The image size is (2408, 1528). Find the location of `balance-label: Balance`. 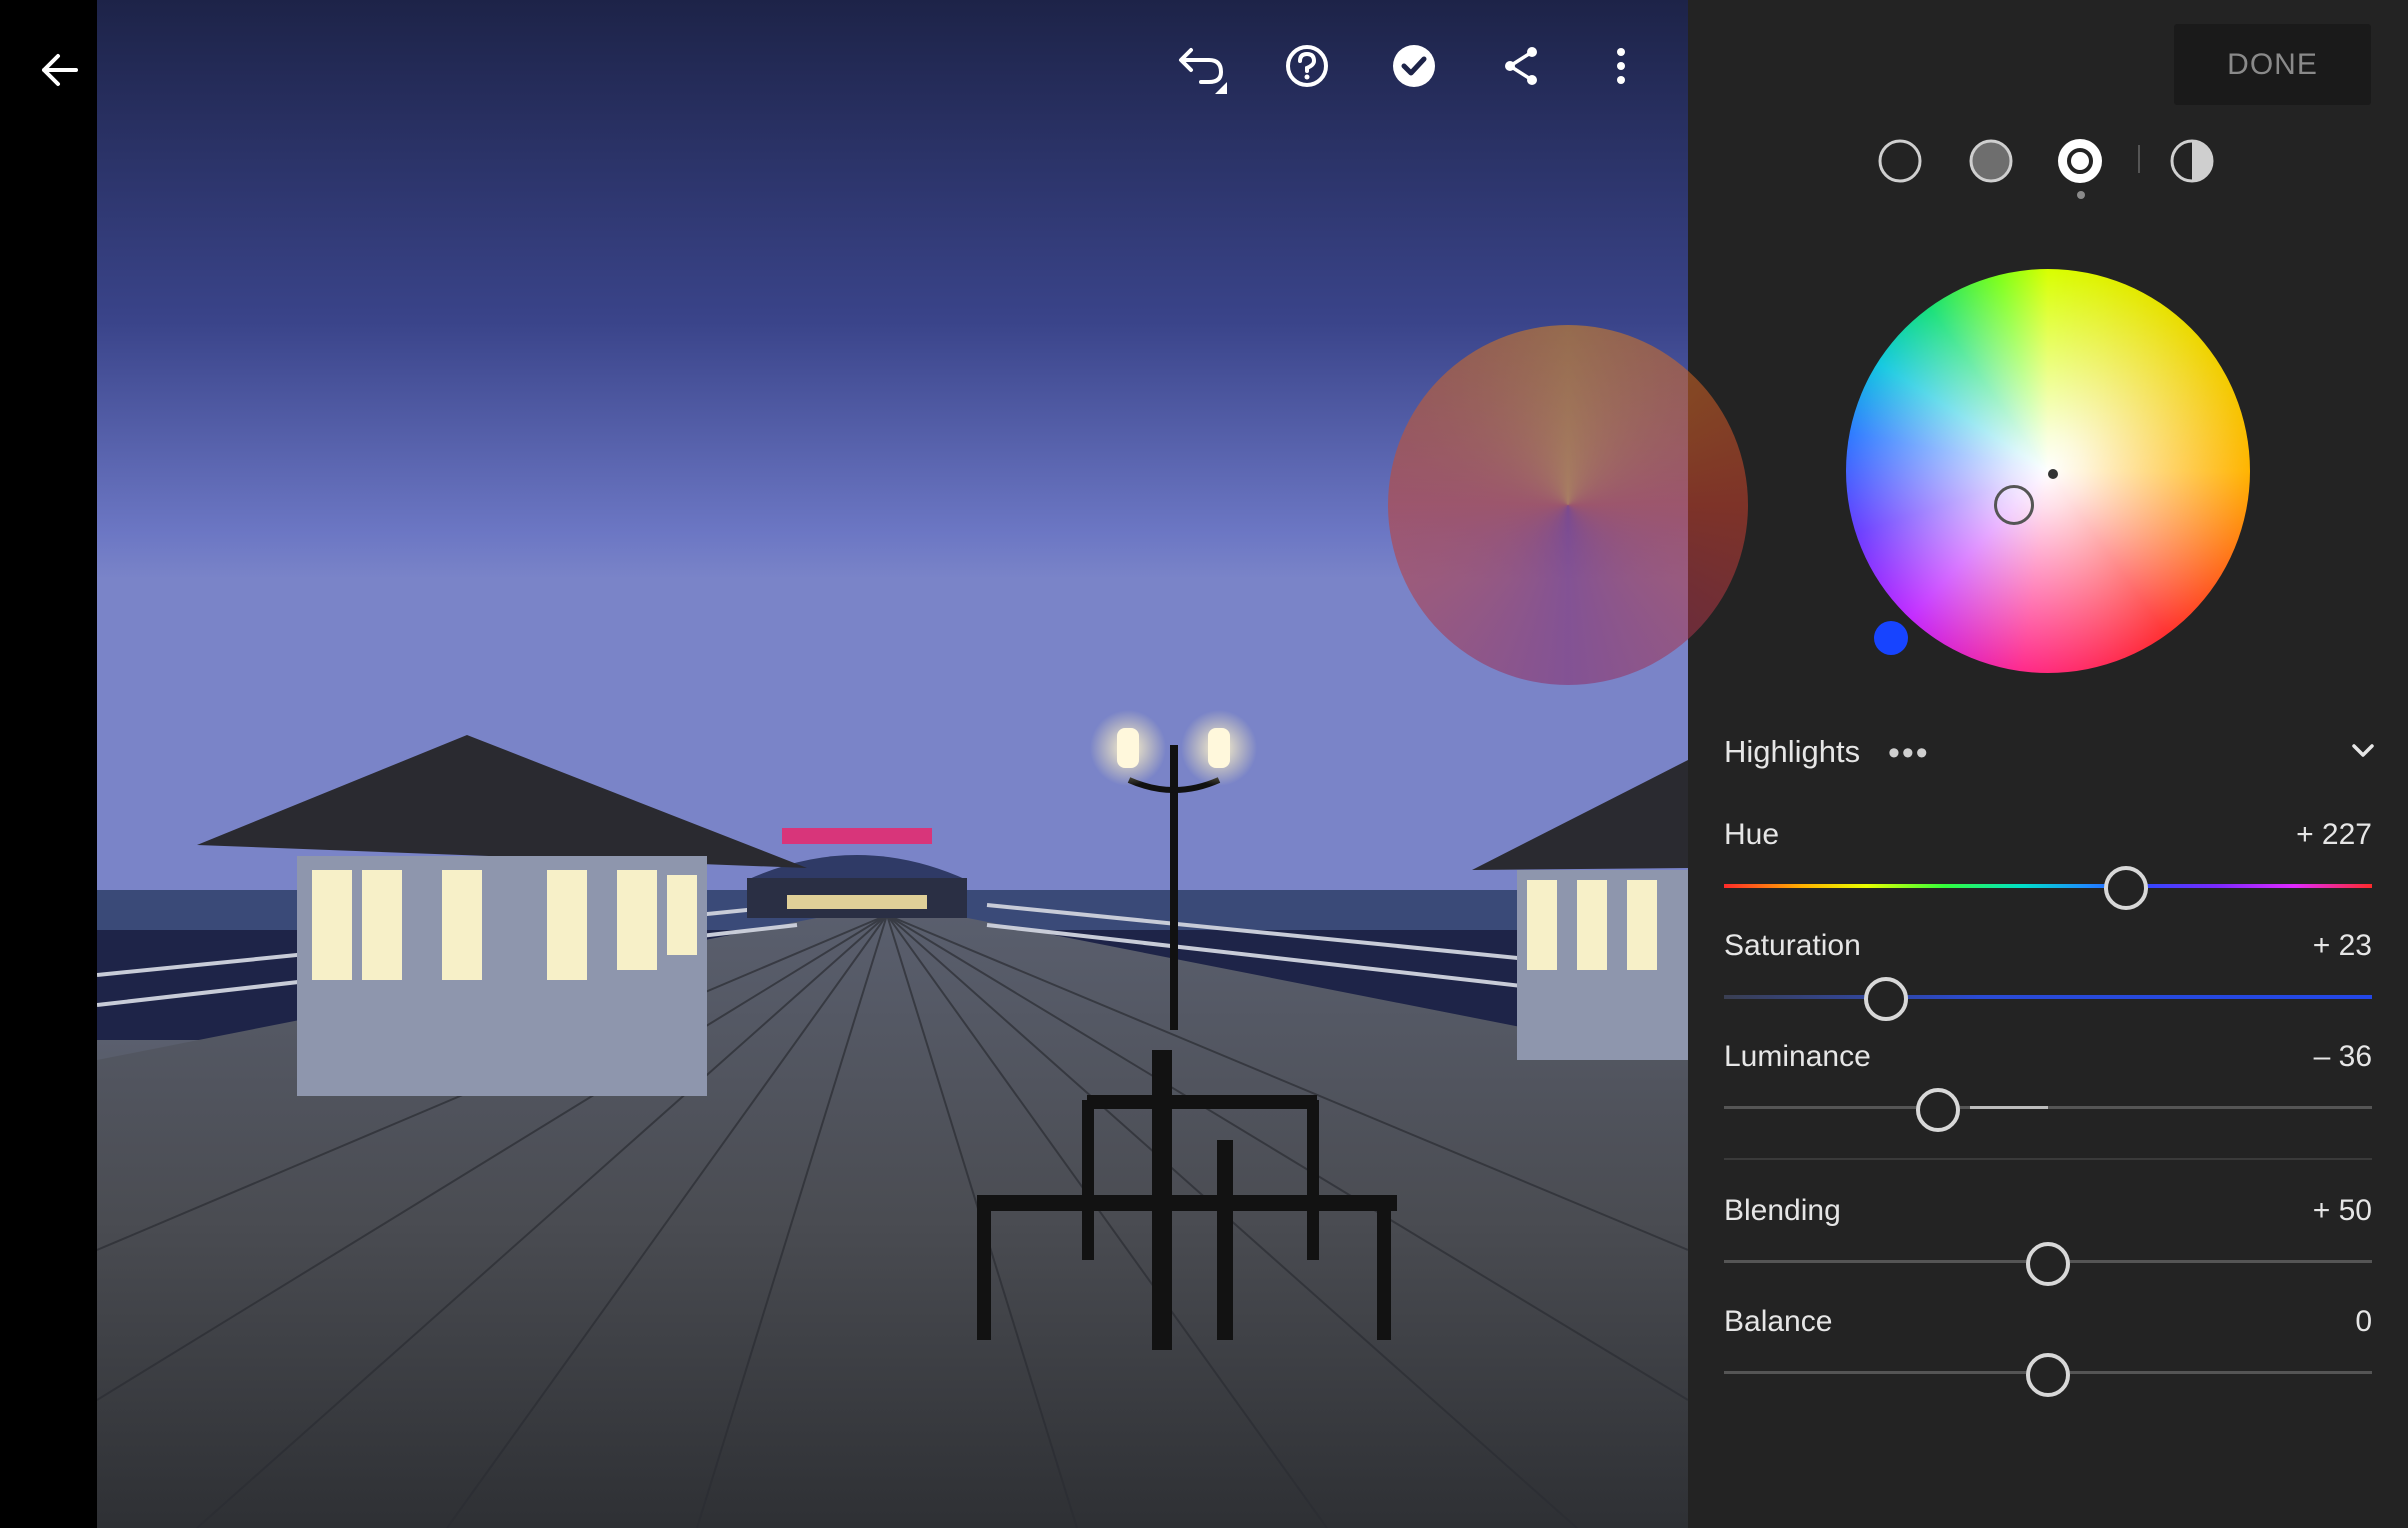

balance-label: Balance is located at coordinates (1778, 1321).